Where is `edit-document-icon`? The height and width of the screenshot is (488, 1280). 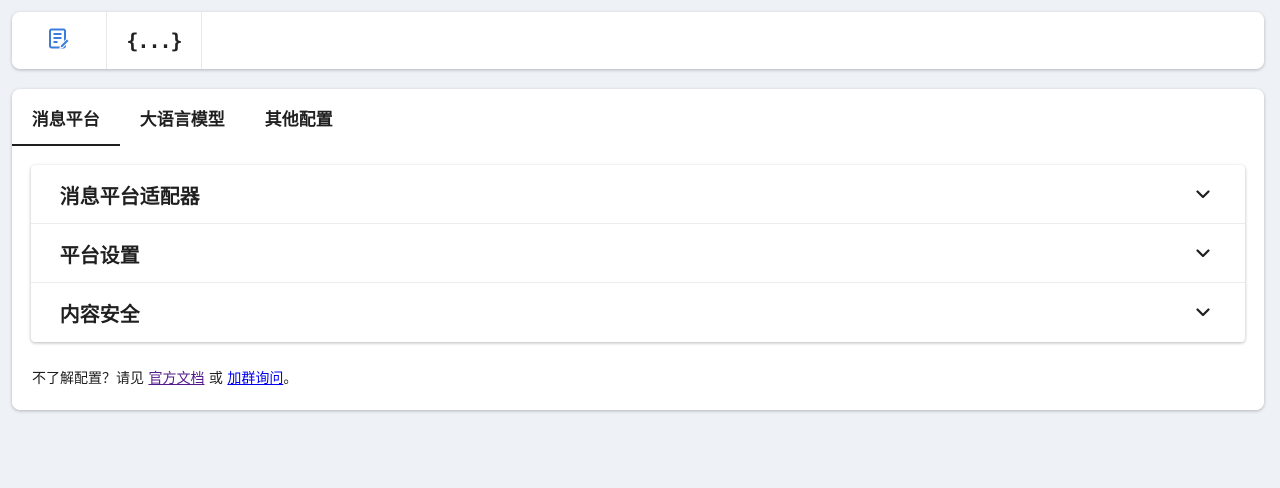 edit-document-icon is located at coordinates (59, 41).